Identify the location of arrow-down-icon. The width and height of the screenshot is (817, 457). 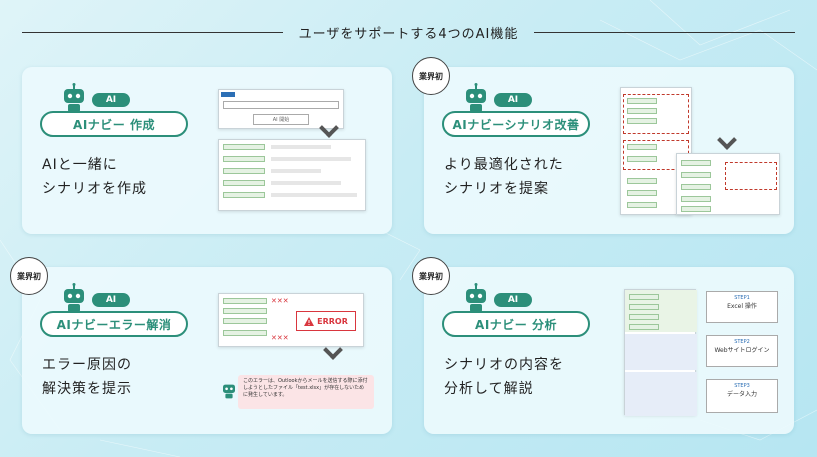
(727, 140).